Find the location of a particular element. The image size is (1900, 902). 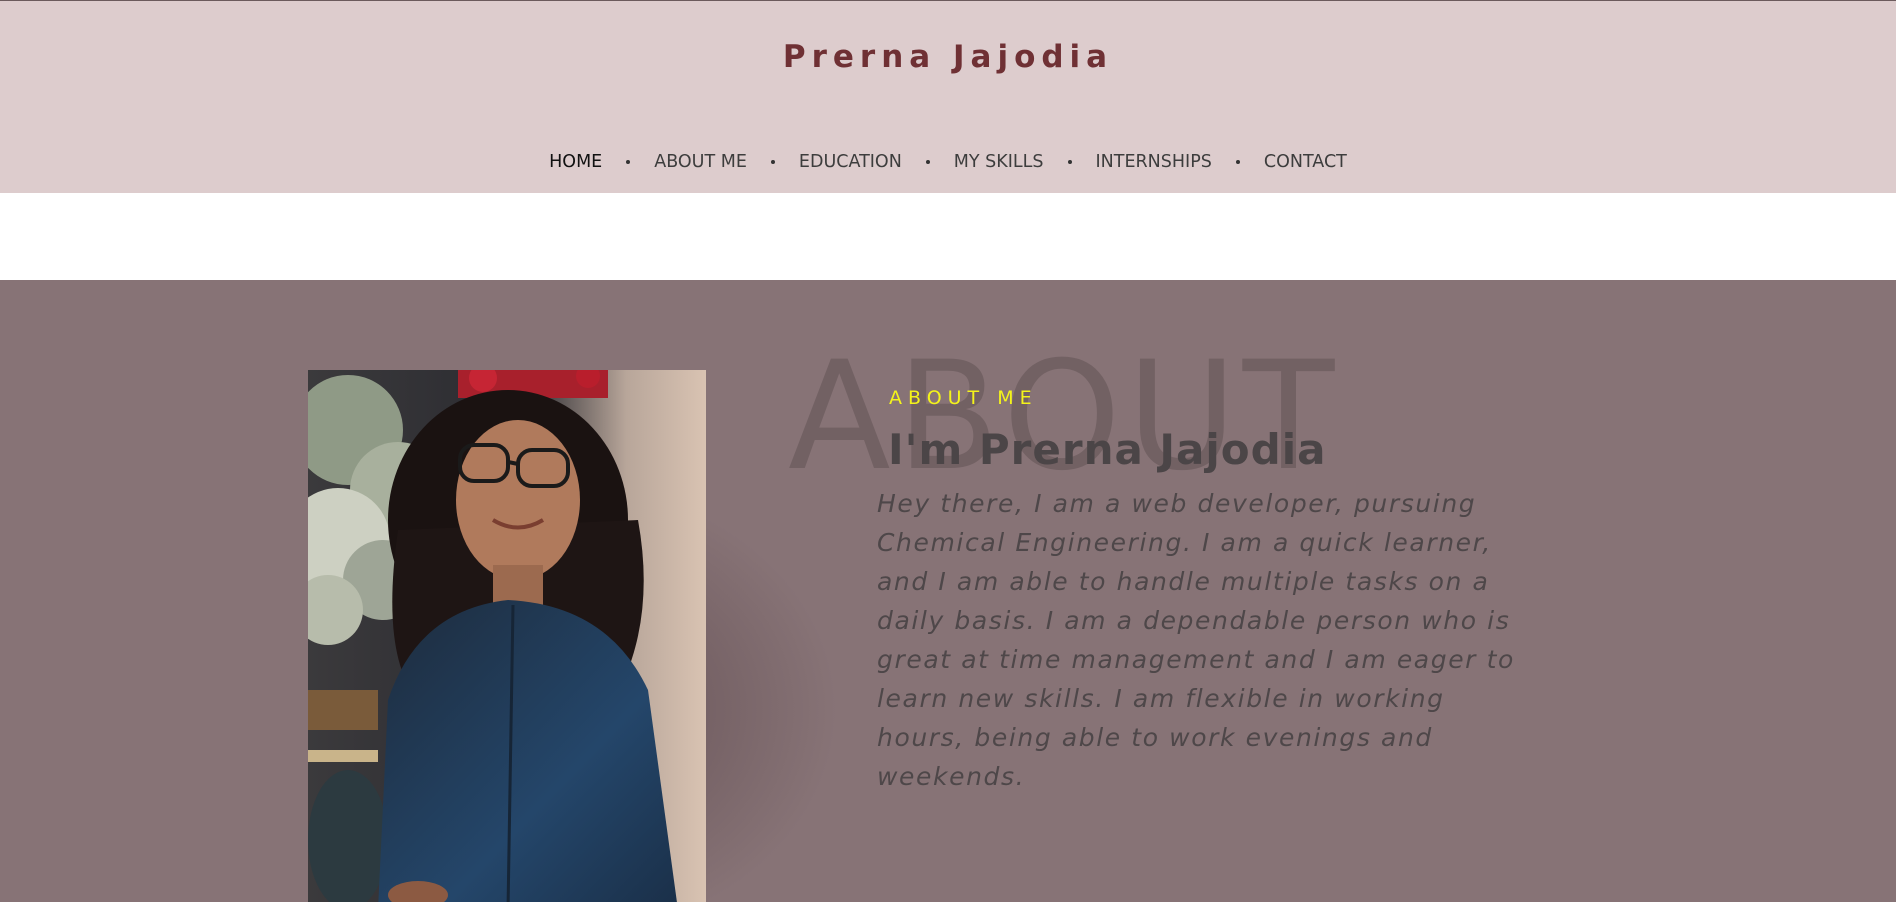

profile-photo is located at coordinates (507, 636).